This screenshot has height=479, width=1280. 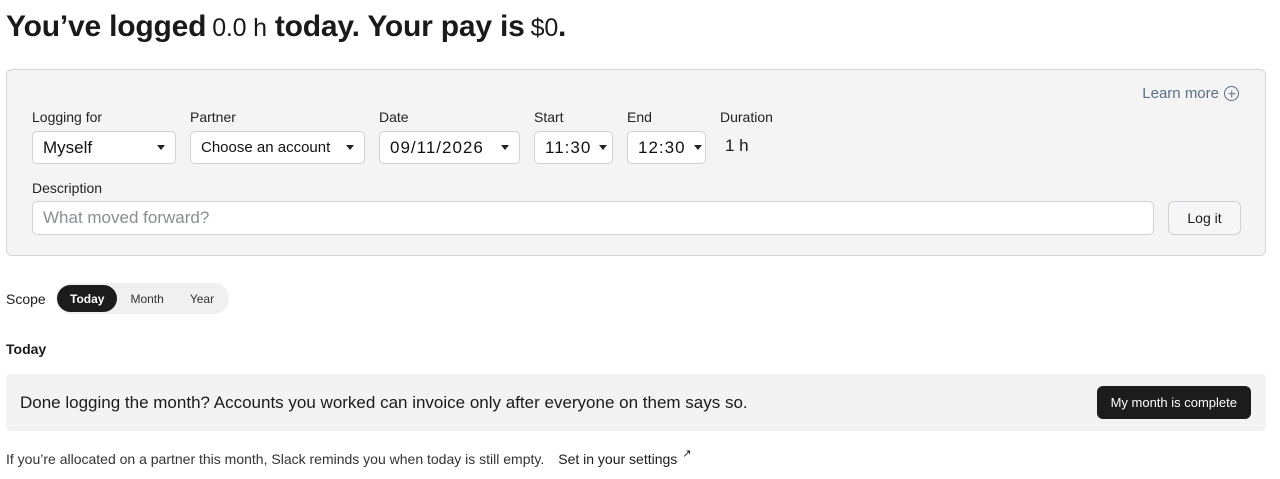 I want to click on date-picker: 09/11/2026, so click(x=449, y=147).